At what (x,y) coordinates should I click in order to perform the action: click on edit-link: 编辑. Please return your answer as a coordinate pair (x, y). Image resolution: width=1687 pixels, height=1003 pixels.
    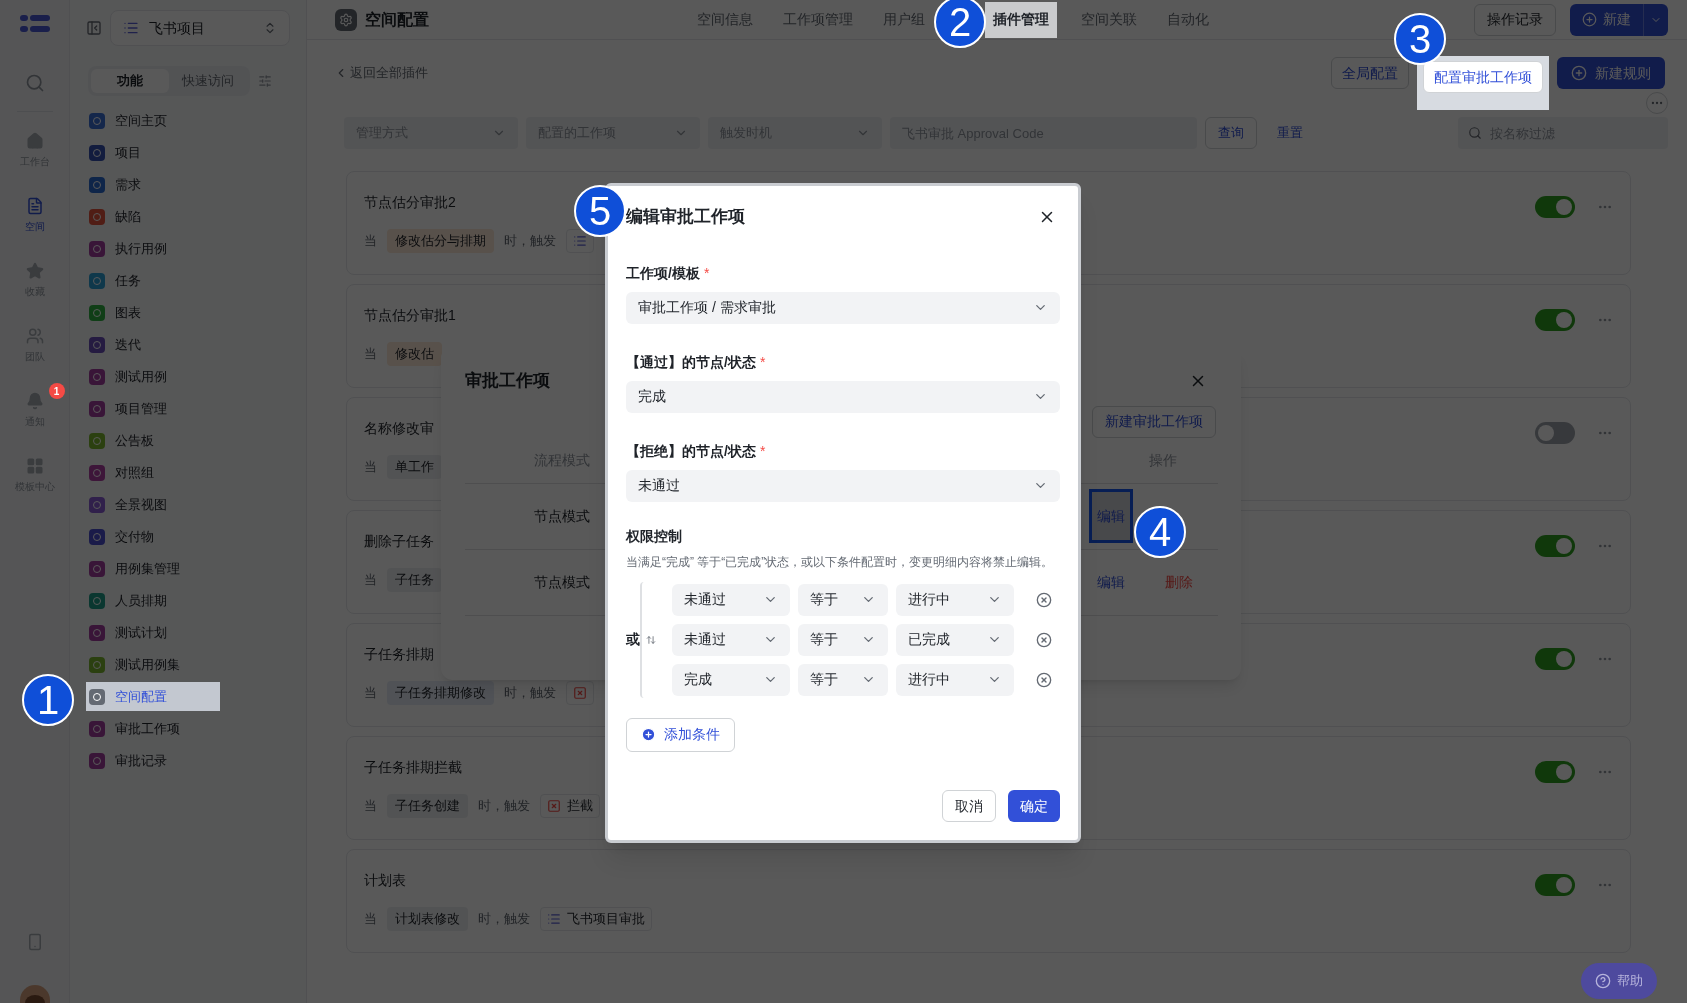
    Looking at the image, I should click on (1111, 582).